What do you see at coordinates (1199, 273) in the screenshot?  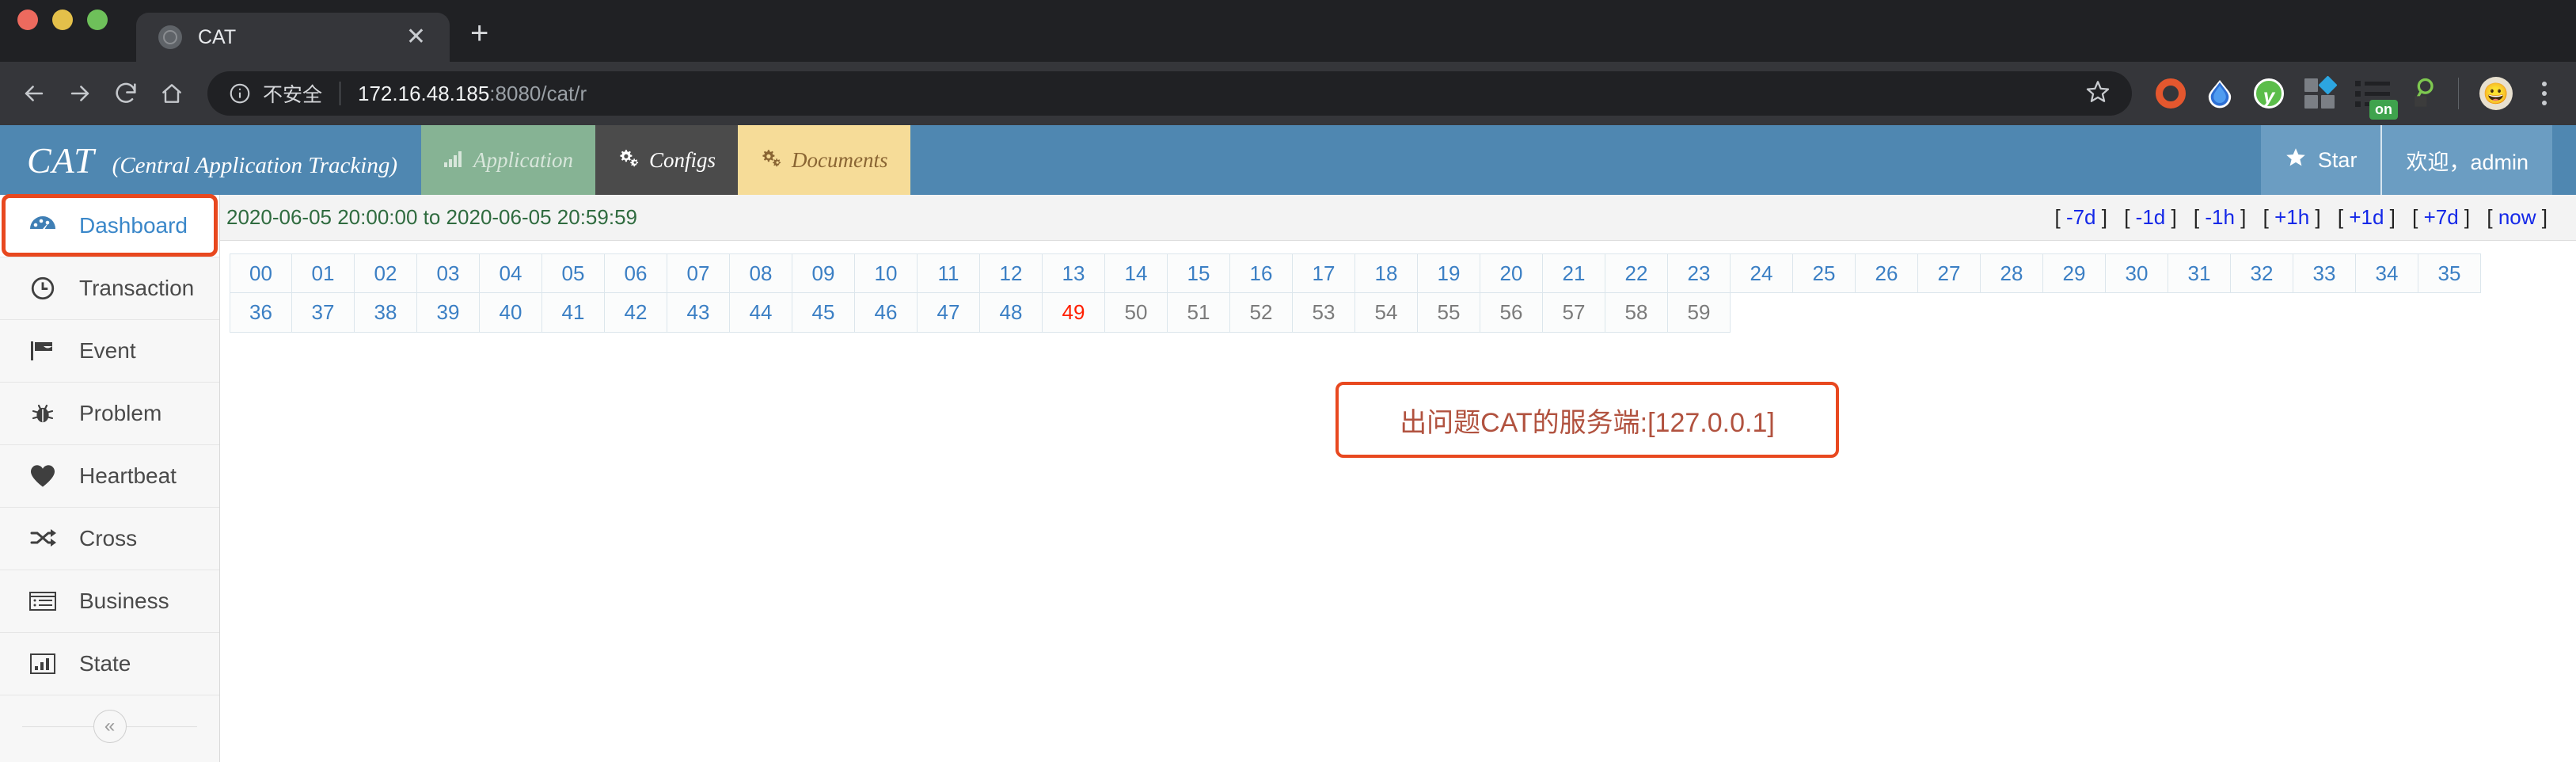 I see `minute-cell-15: 15` at bounding box center [1199, 273].